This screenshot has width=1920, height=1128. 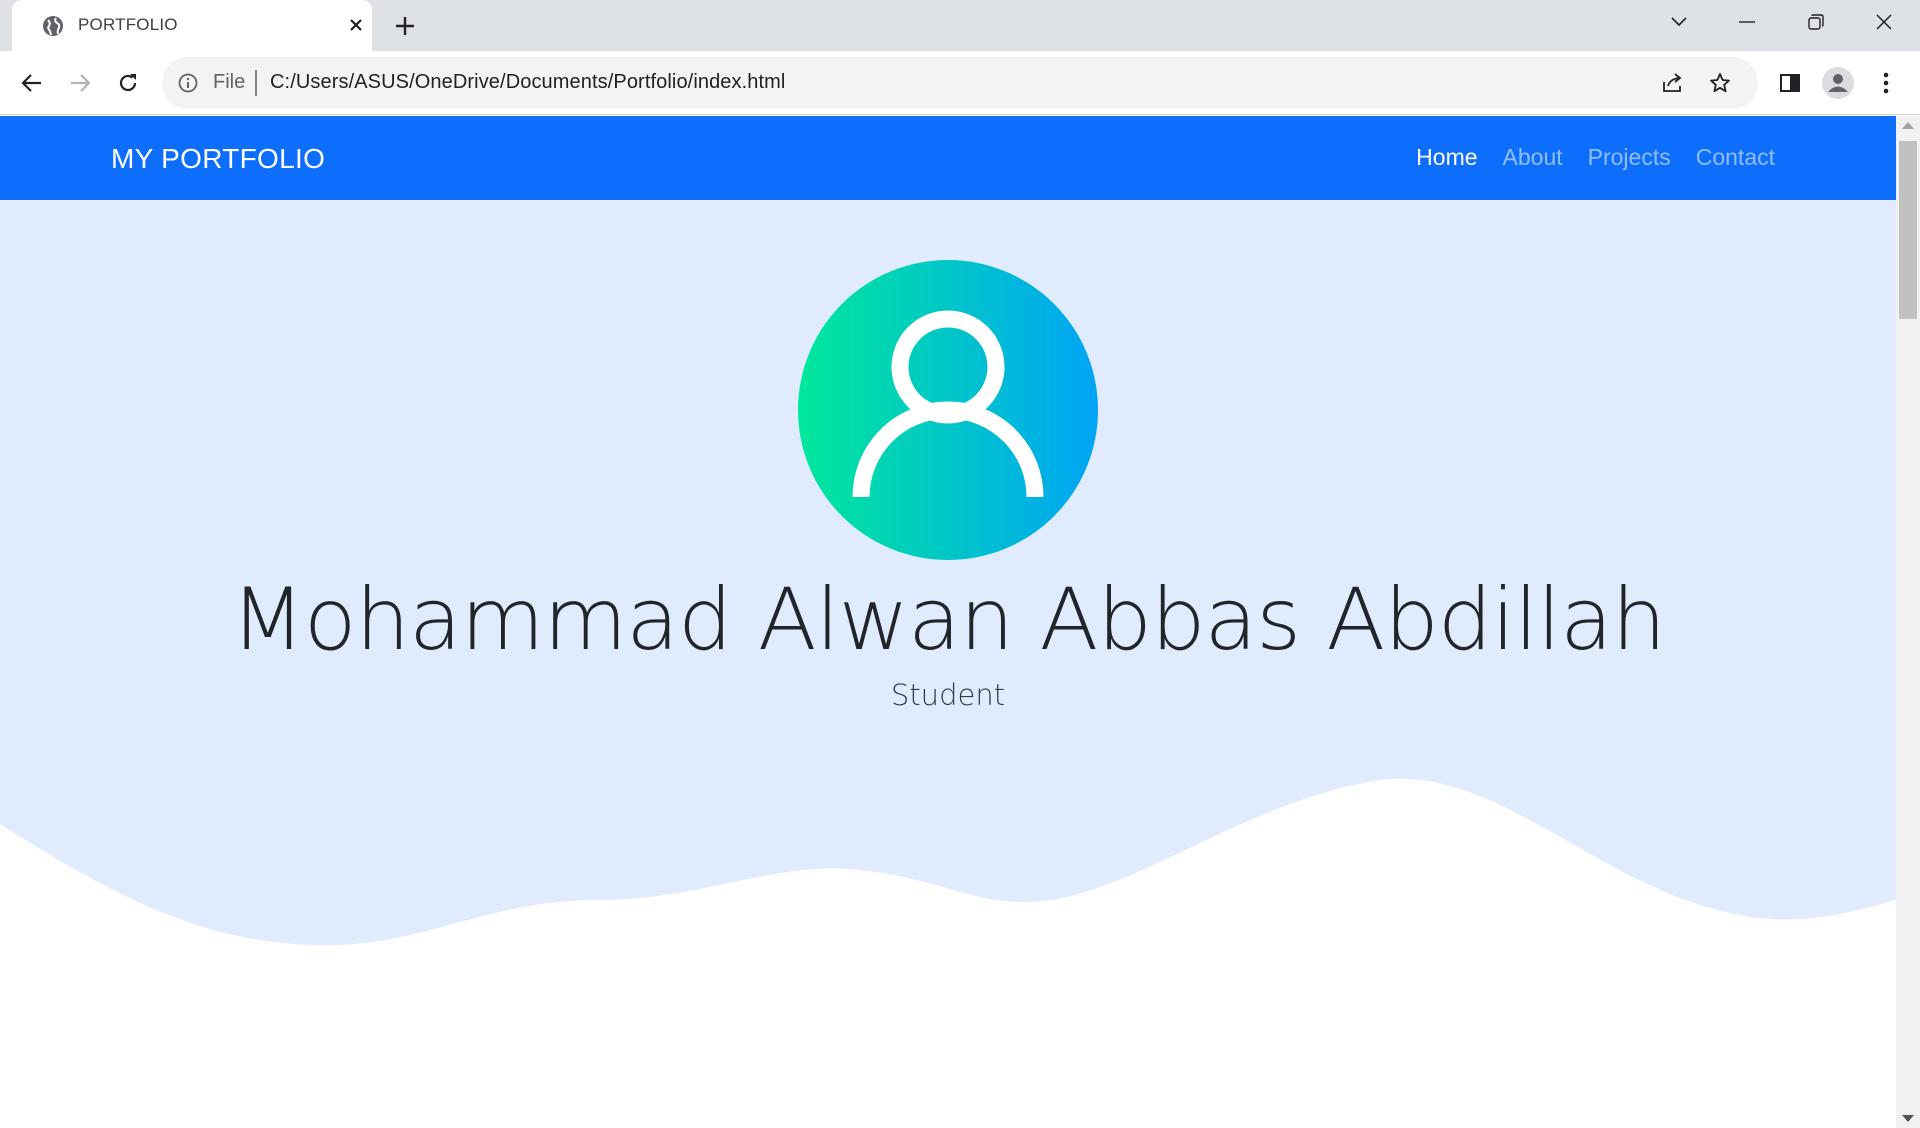 What do you see at coordinates (128, 83) in the screenshot?
I see `reload-icon` at bounding box center [128, 83].